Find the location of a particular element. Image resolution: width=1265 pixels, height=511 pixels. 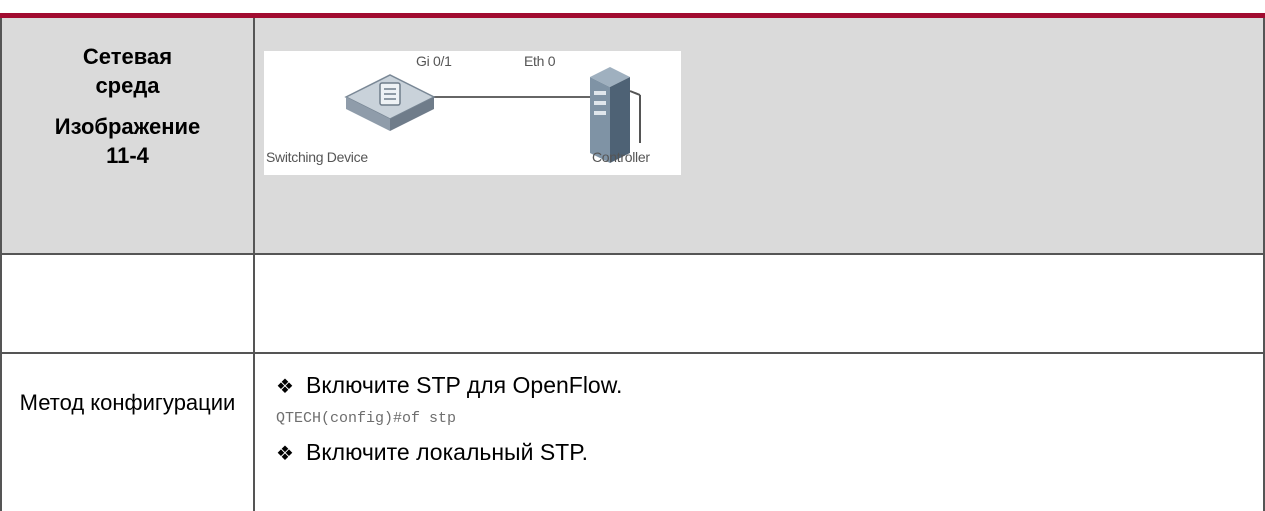

figure-number-label: Изображение 11-4 is located at coordinates (127, 141).